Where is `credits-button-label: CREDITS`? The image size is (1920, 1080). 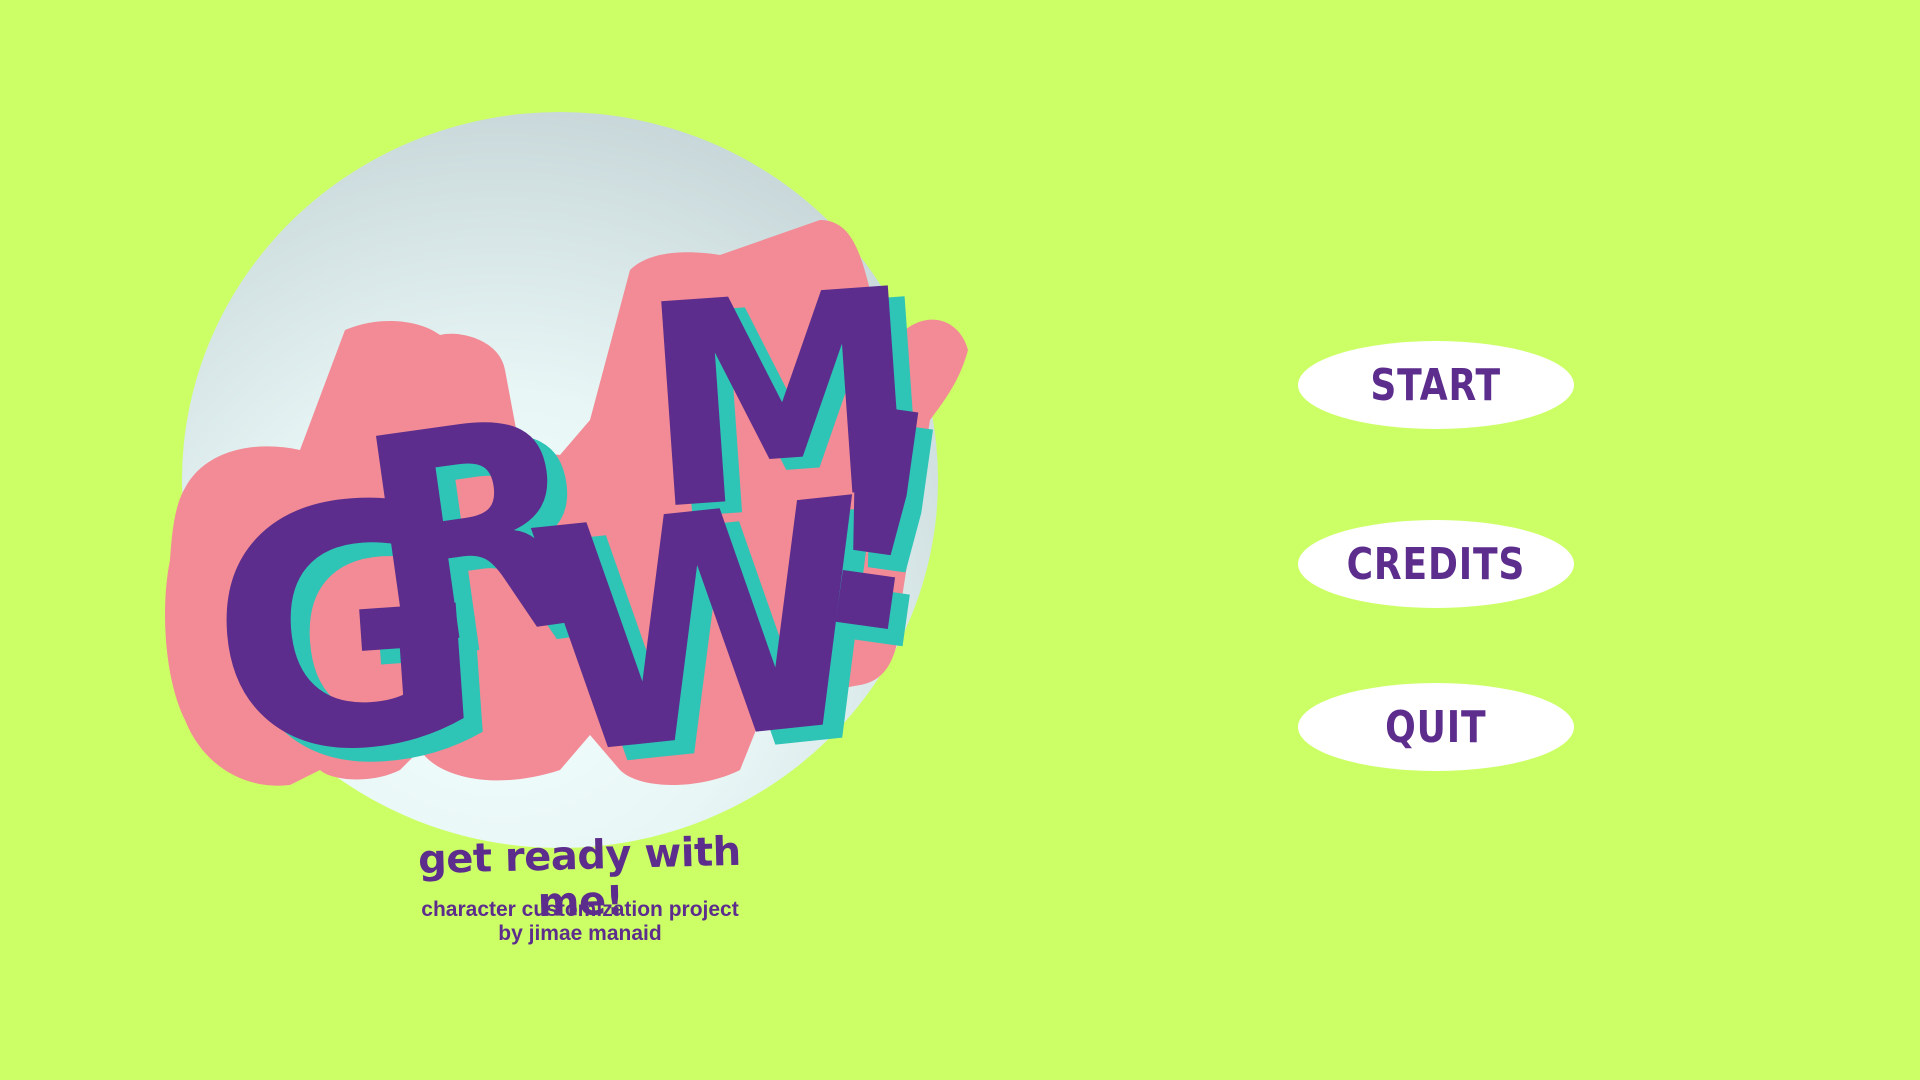 credits-button-label: CREDITS is located at coordinates (1436, 564).